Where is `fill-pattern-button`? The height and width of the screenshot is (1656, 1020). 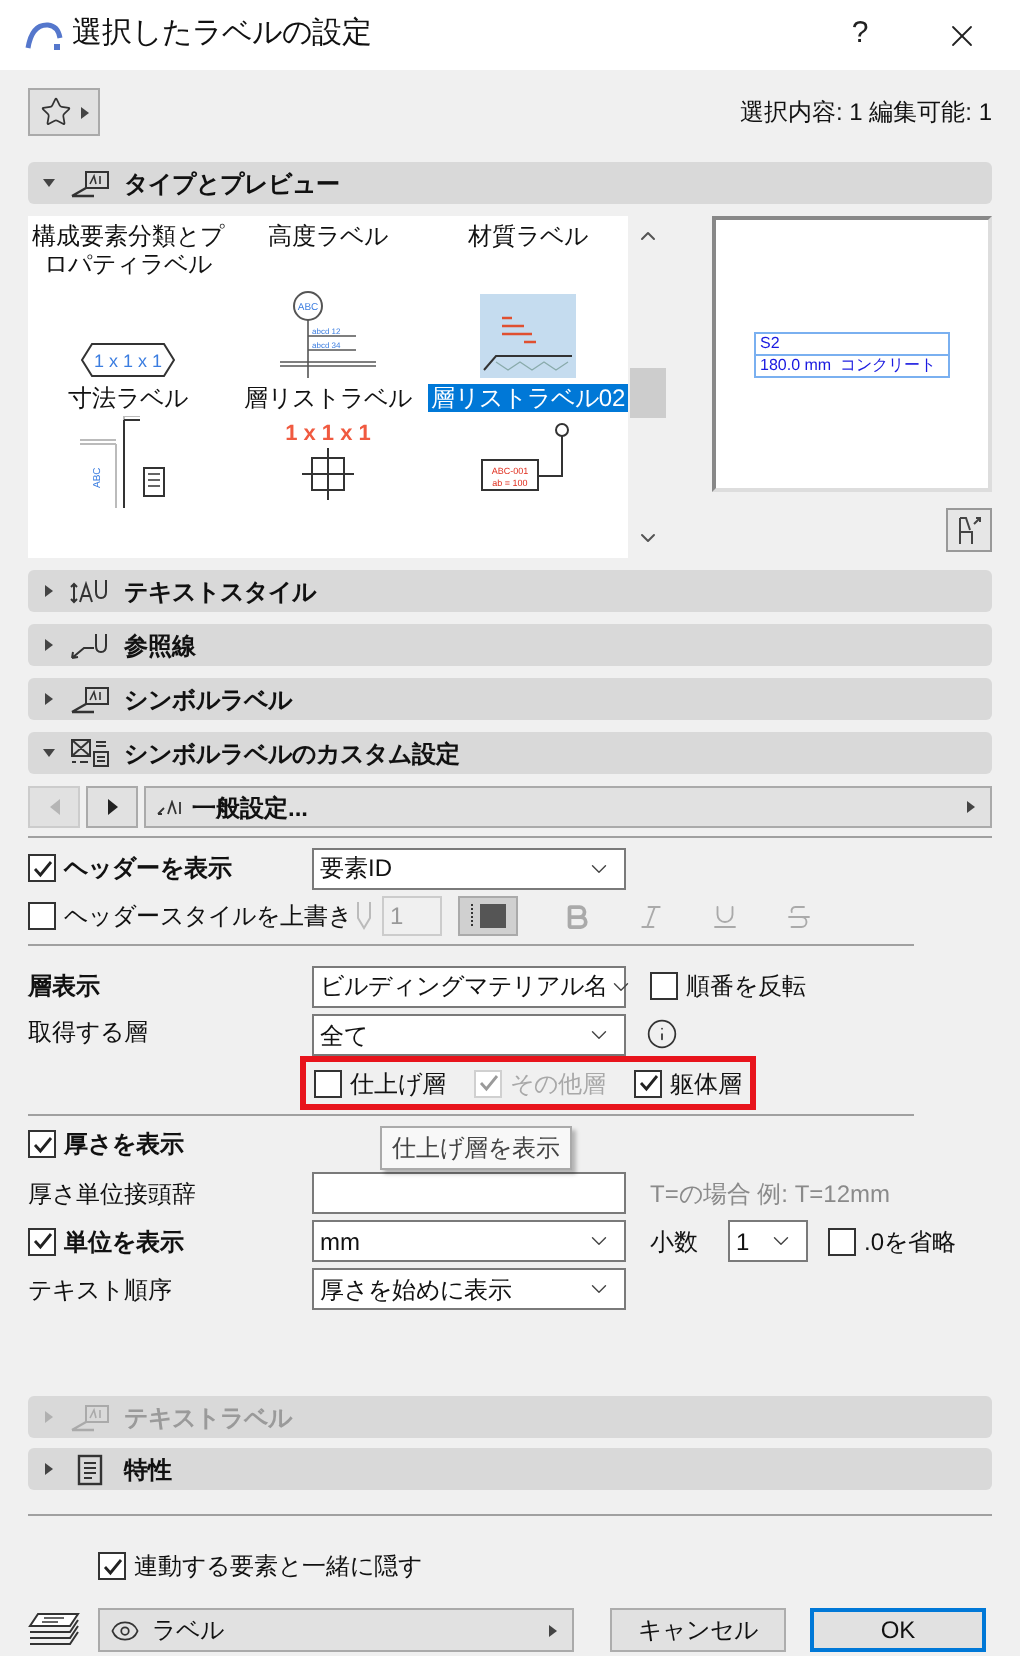 fill-pattern-button is located at coordinates (488, 916).